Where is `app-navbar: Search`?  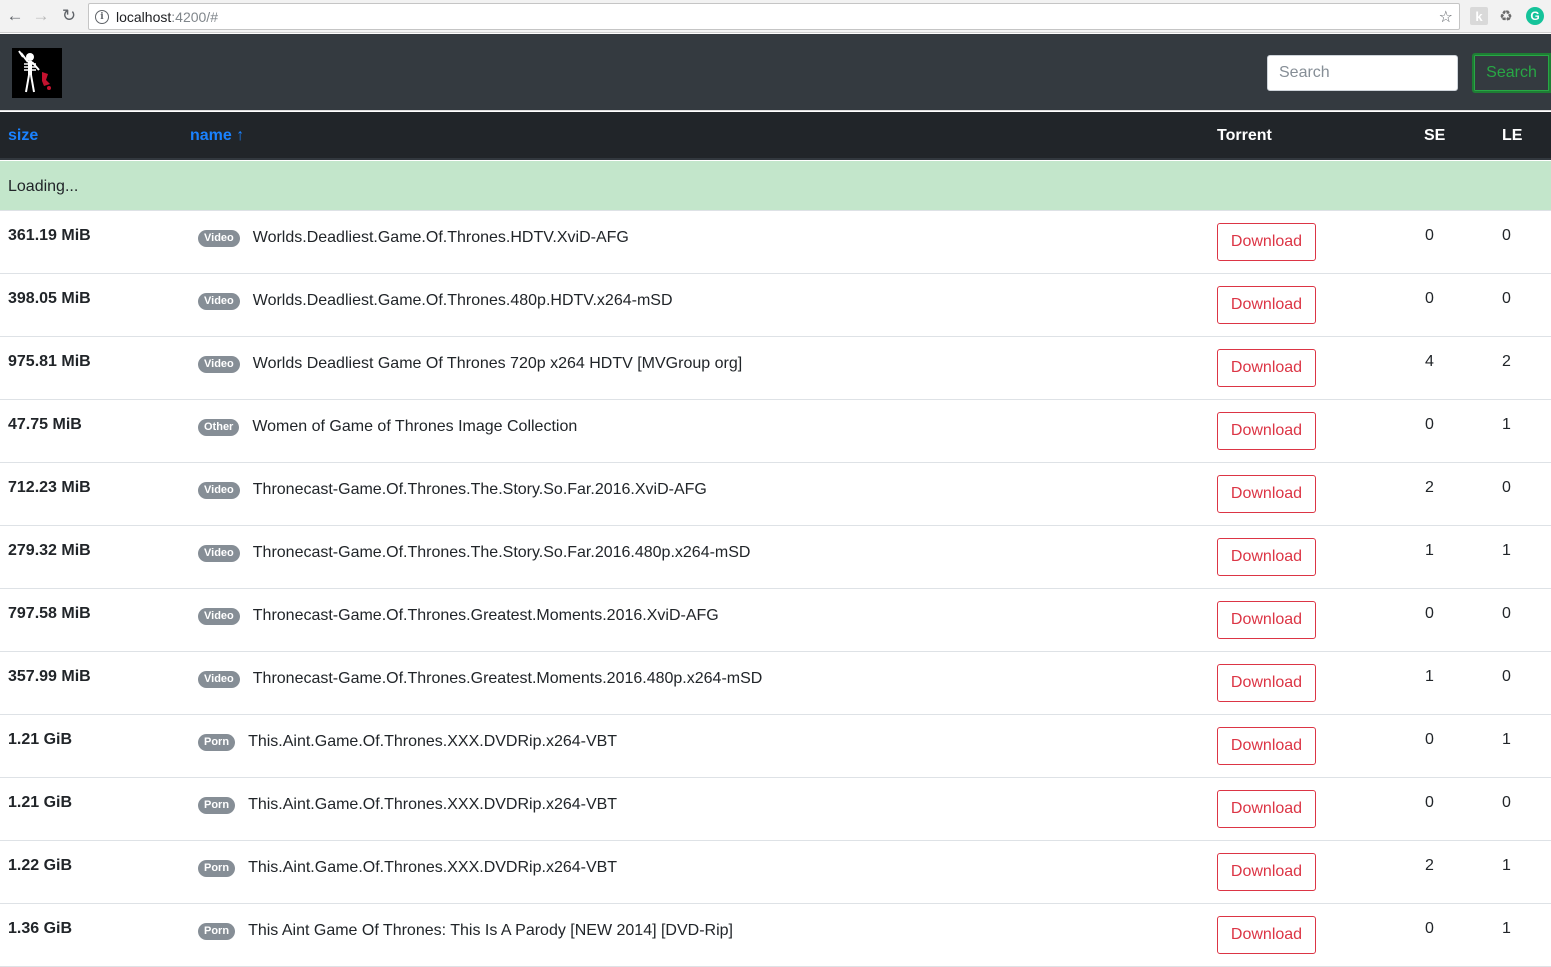
app-navbar: Search is located at coordinates (775, 72).